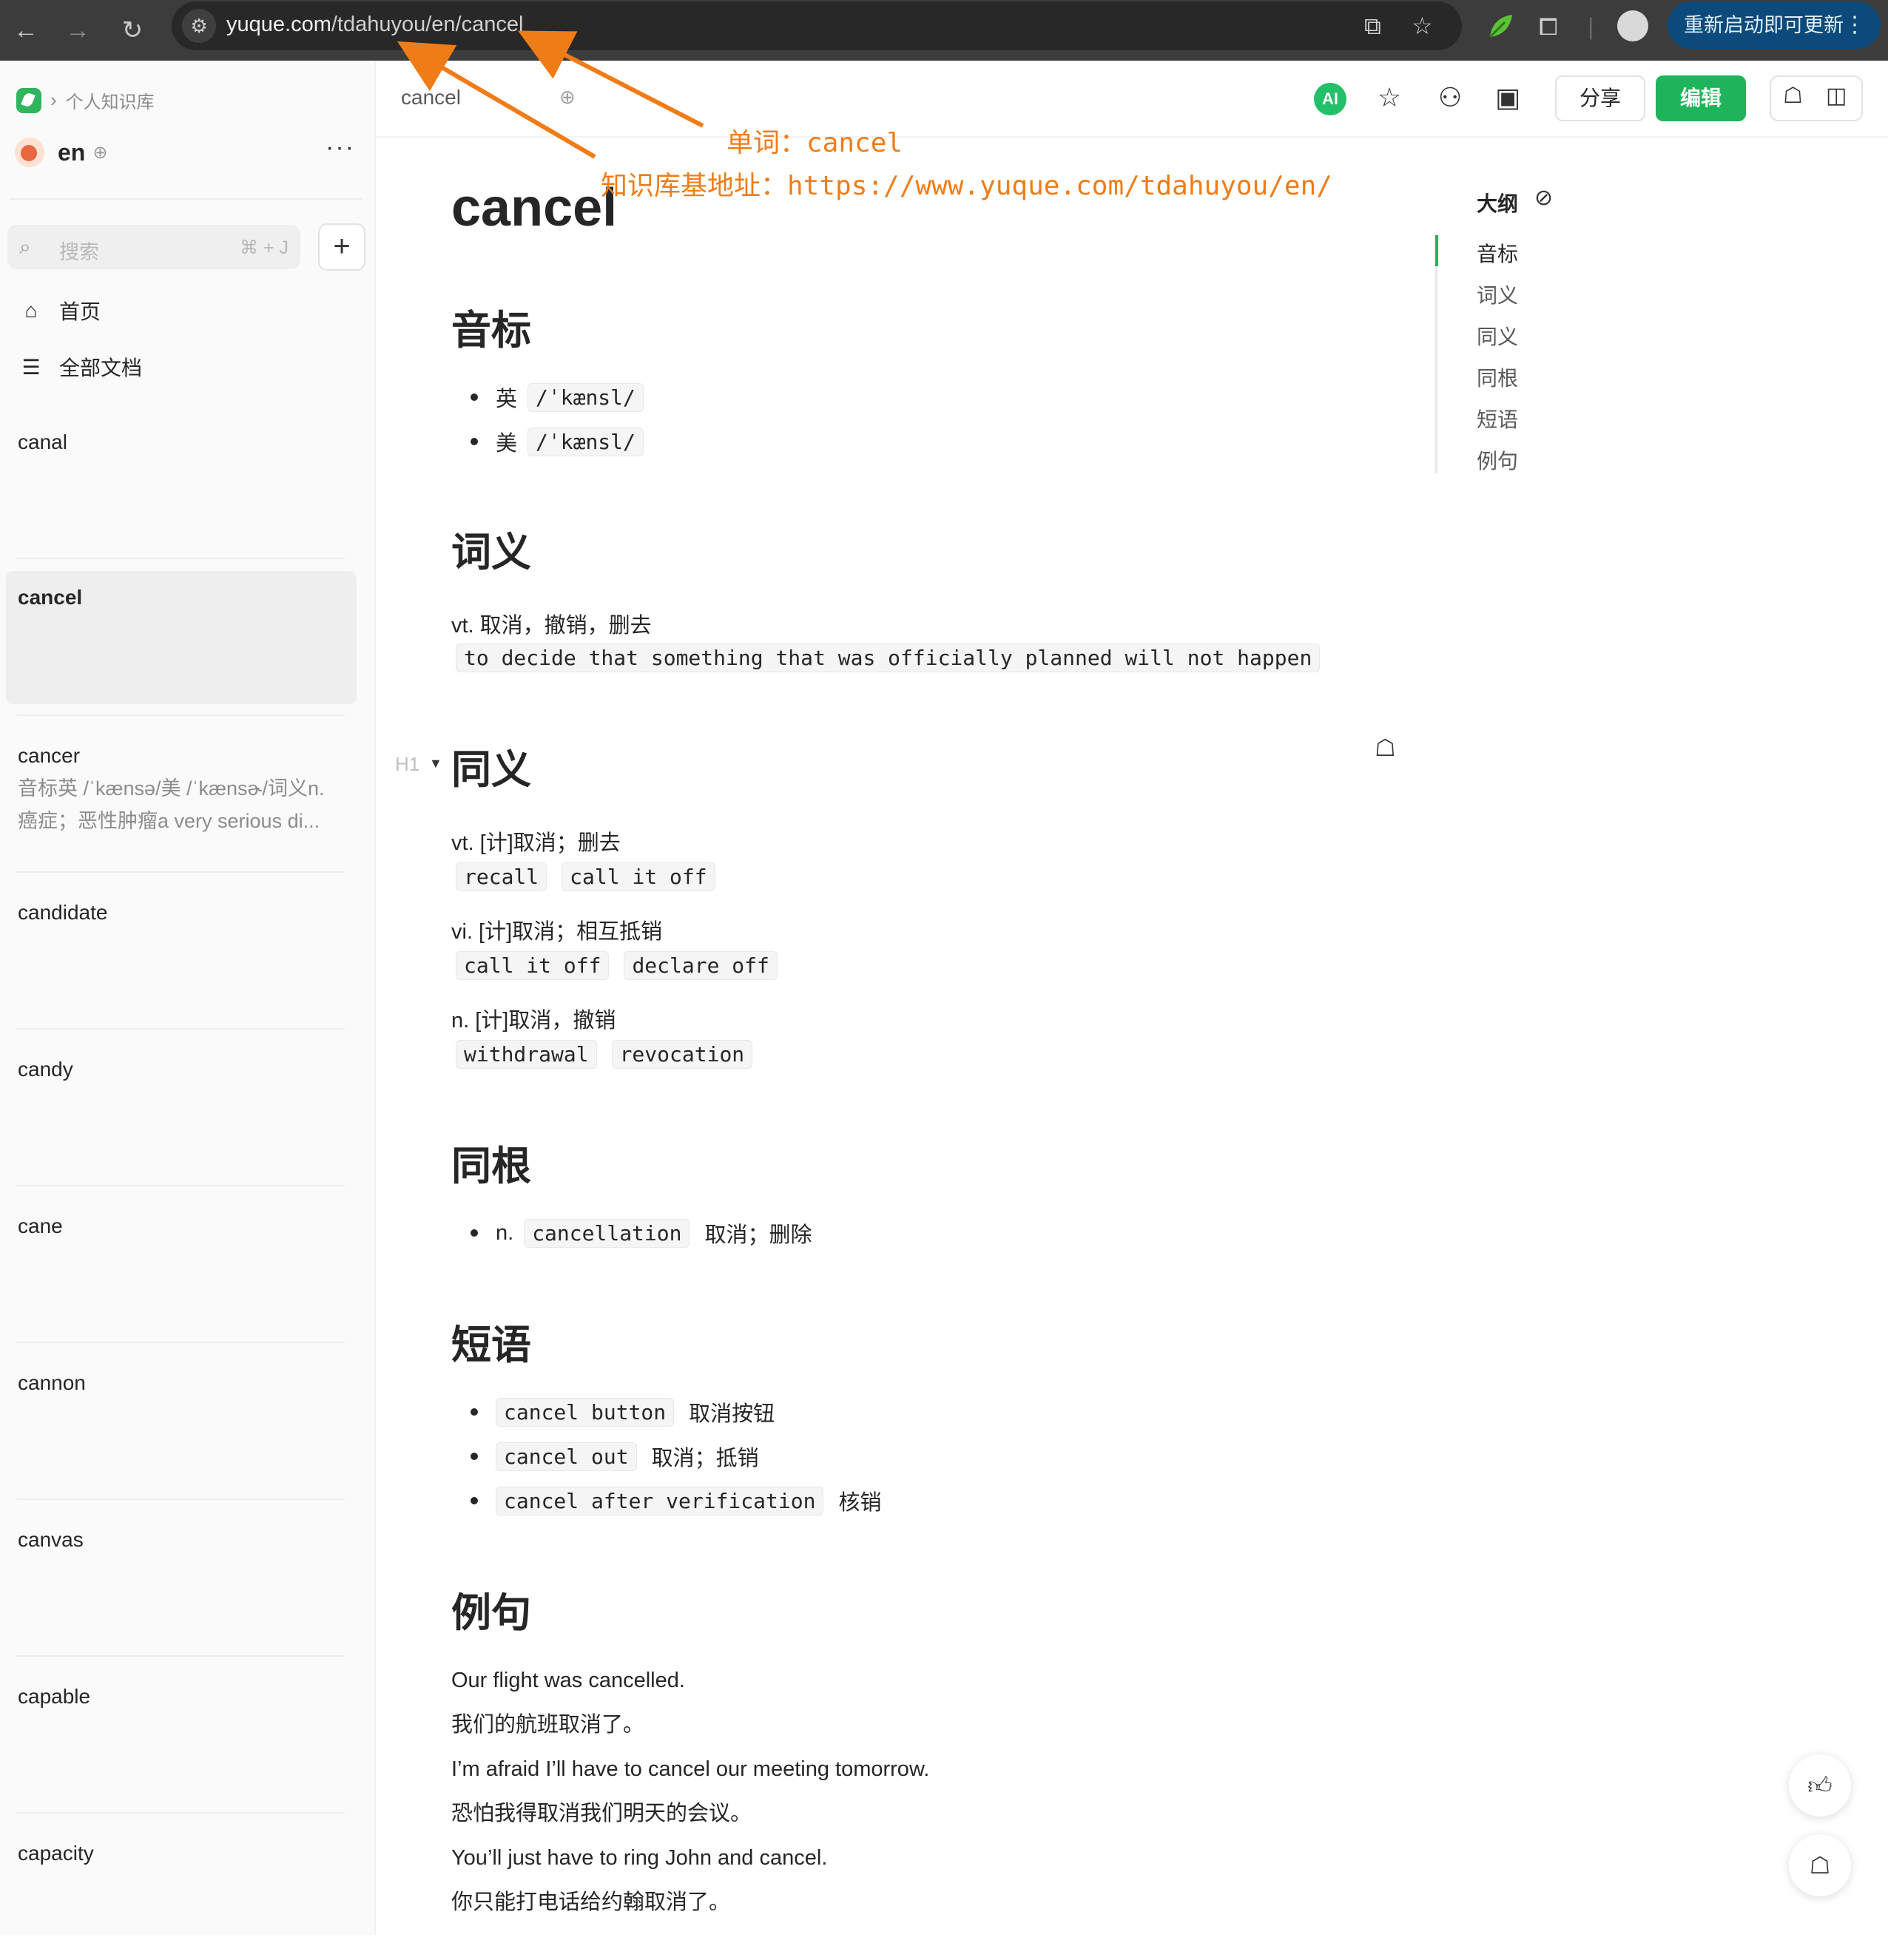 Image resolution: width=1888 pixels, height=1960 pixels. Describe the element at coordinates (1774, 25) in the screenshot. I see `update-button: 重新启动即可更新 ⋮` at that location.